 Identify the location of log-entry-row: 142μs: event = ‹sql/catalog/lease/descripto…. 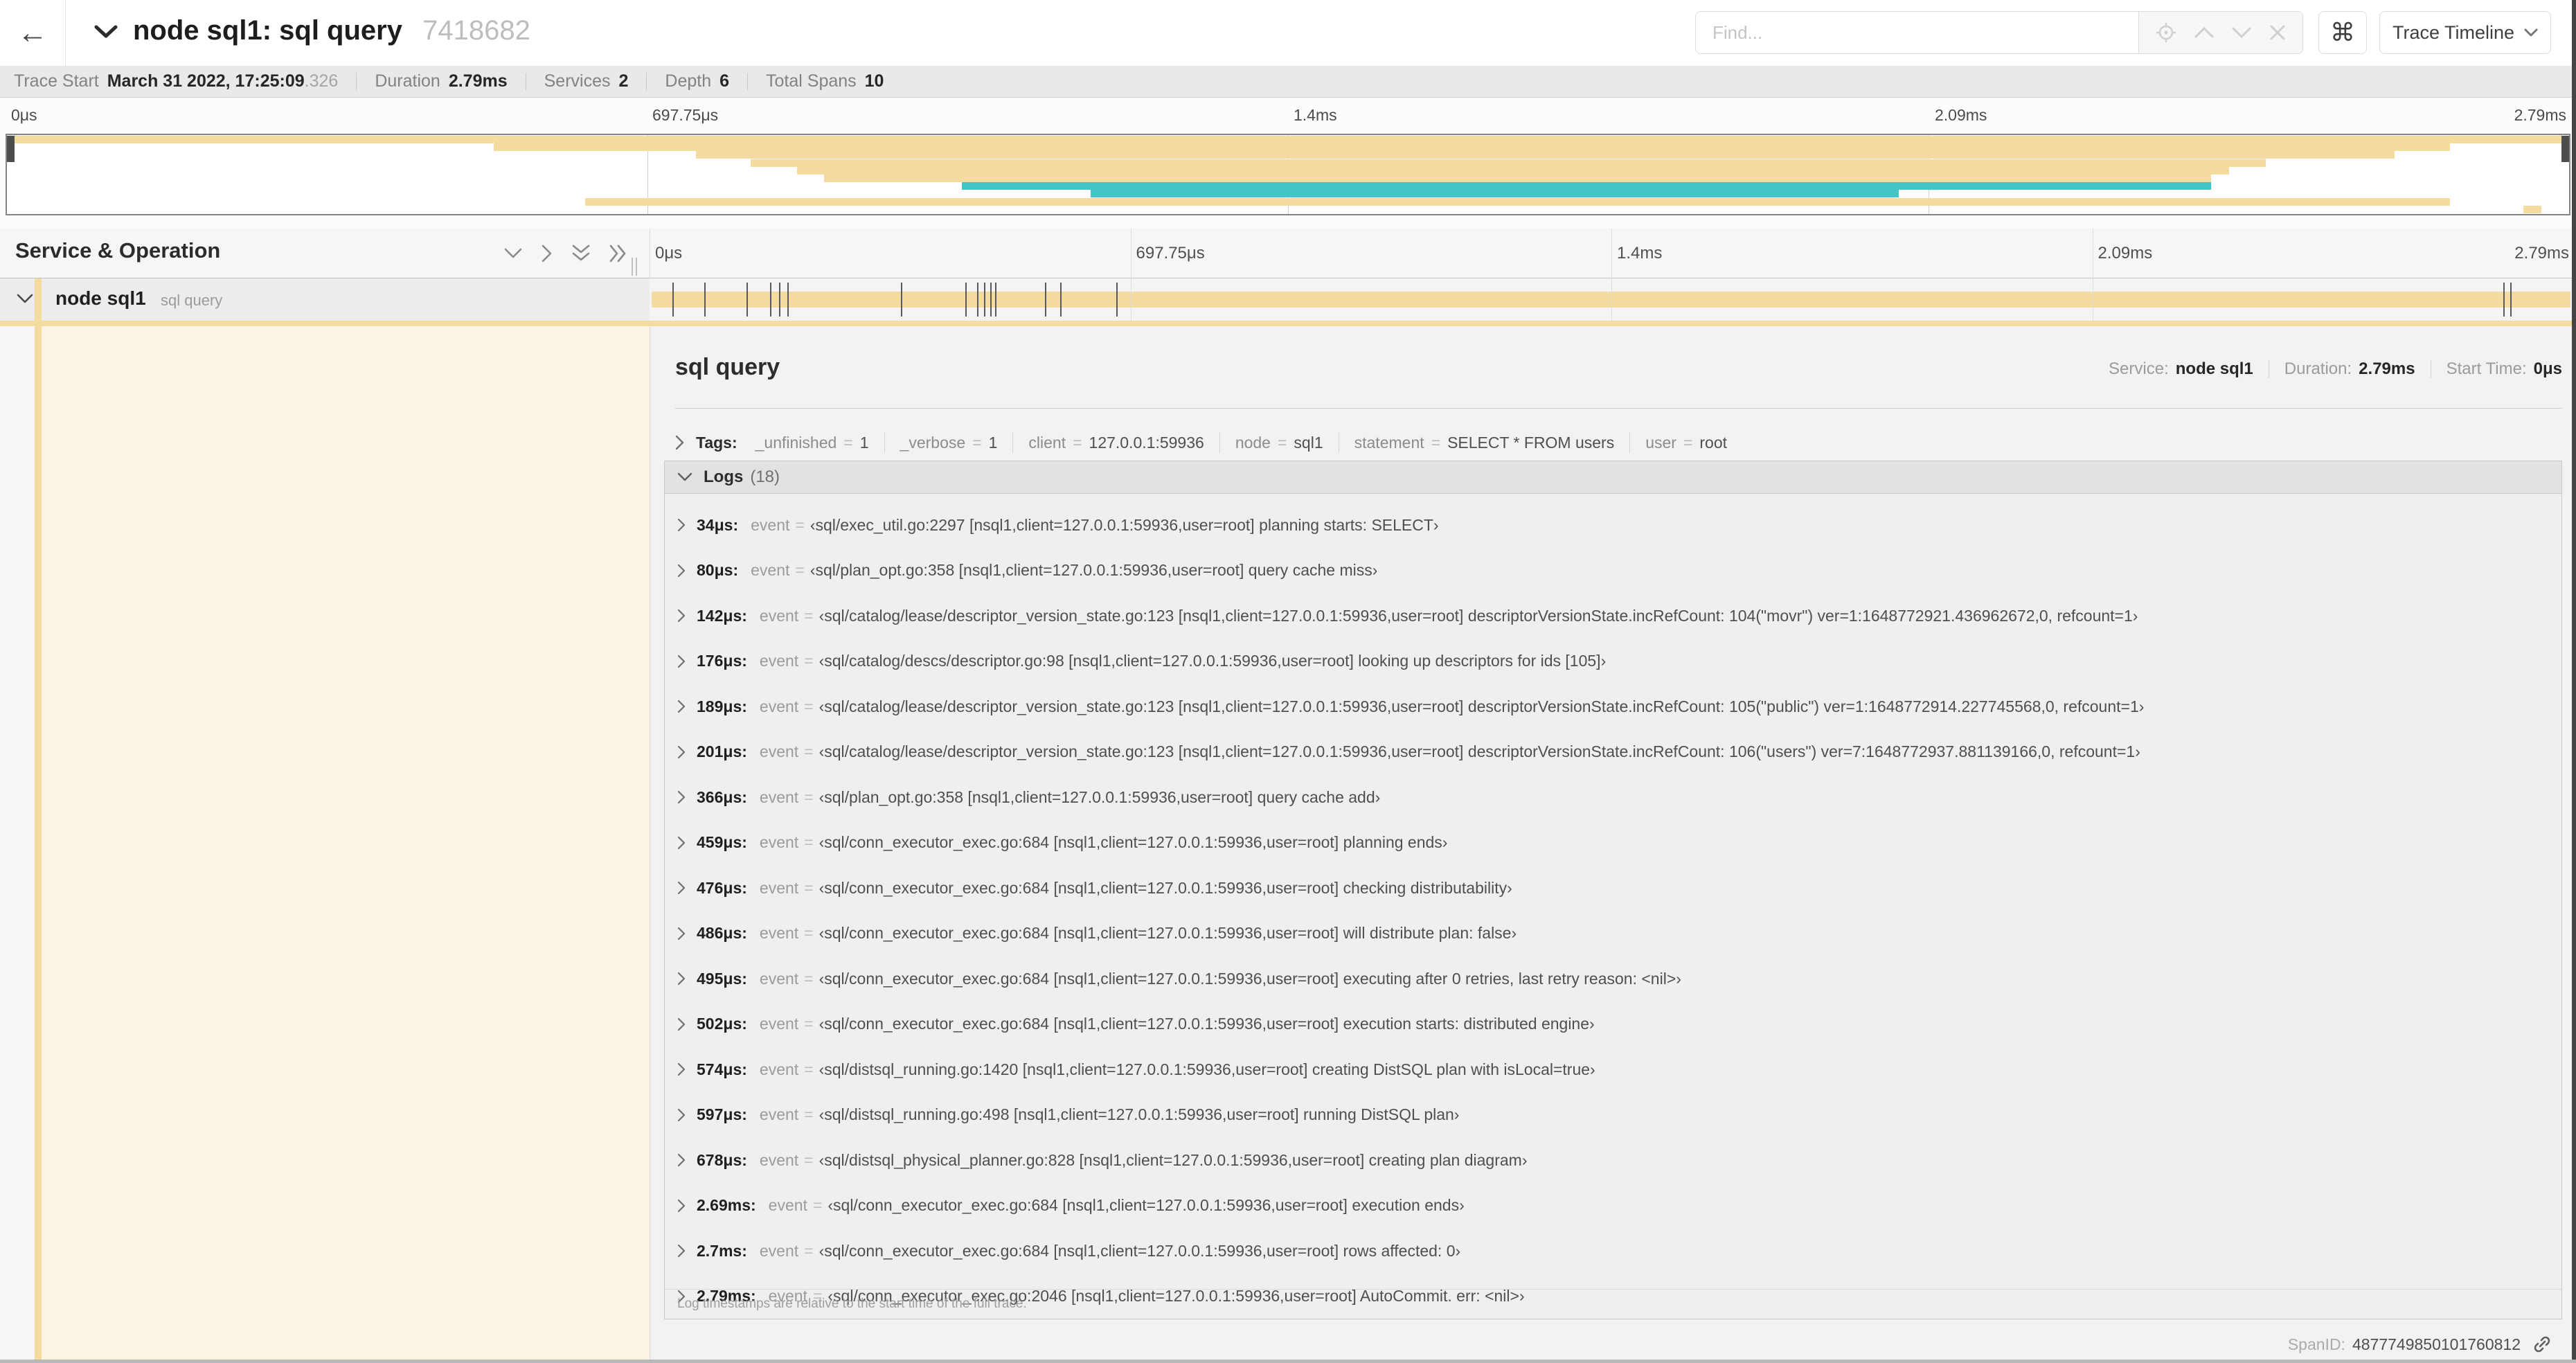
(1613, 616).